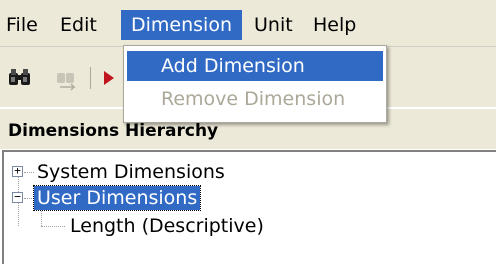 The height and width of the screenshot is (264, 496). What do you see at coordinates (181, 25) in the screenshot?
I see `menu-dimension: Dimension` at bounding box center [181, 25].